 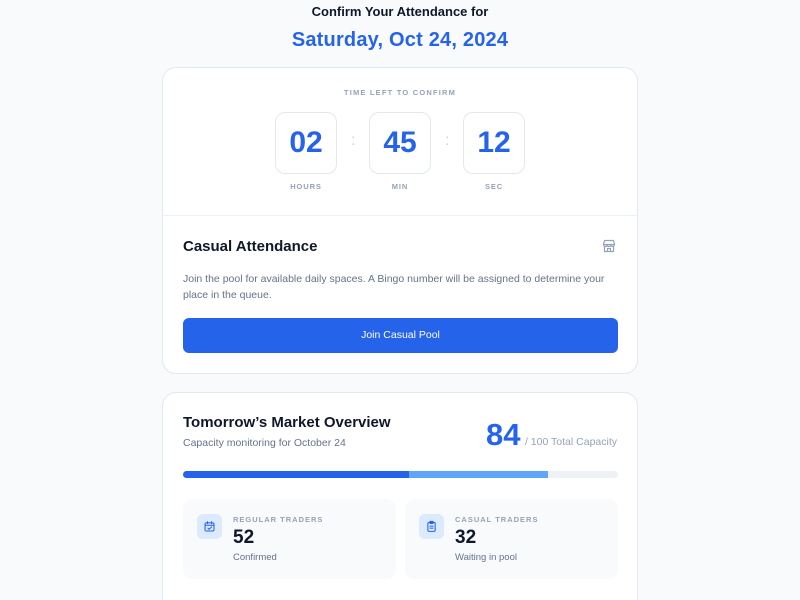 What do you see at coordinates (431, 526) in the screenshot?
I see `clipboard-icon` at bounding box center [431, 526].